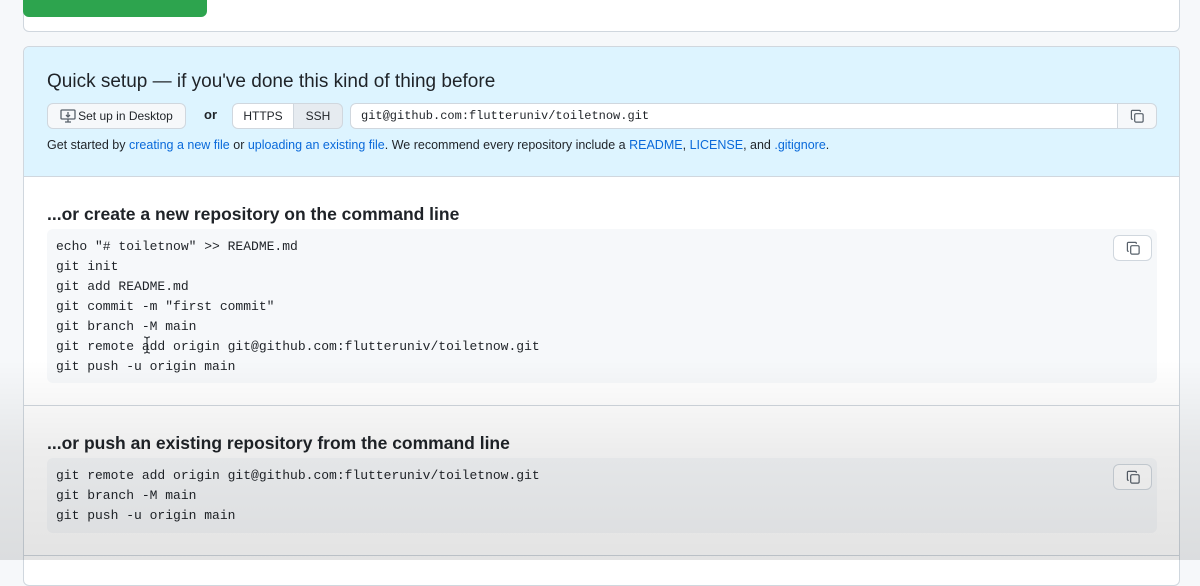  Describe the element at coordinates (717, 145) in the screenshot. I see `license-link: LICENSE` at that location.